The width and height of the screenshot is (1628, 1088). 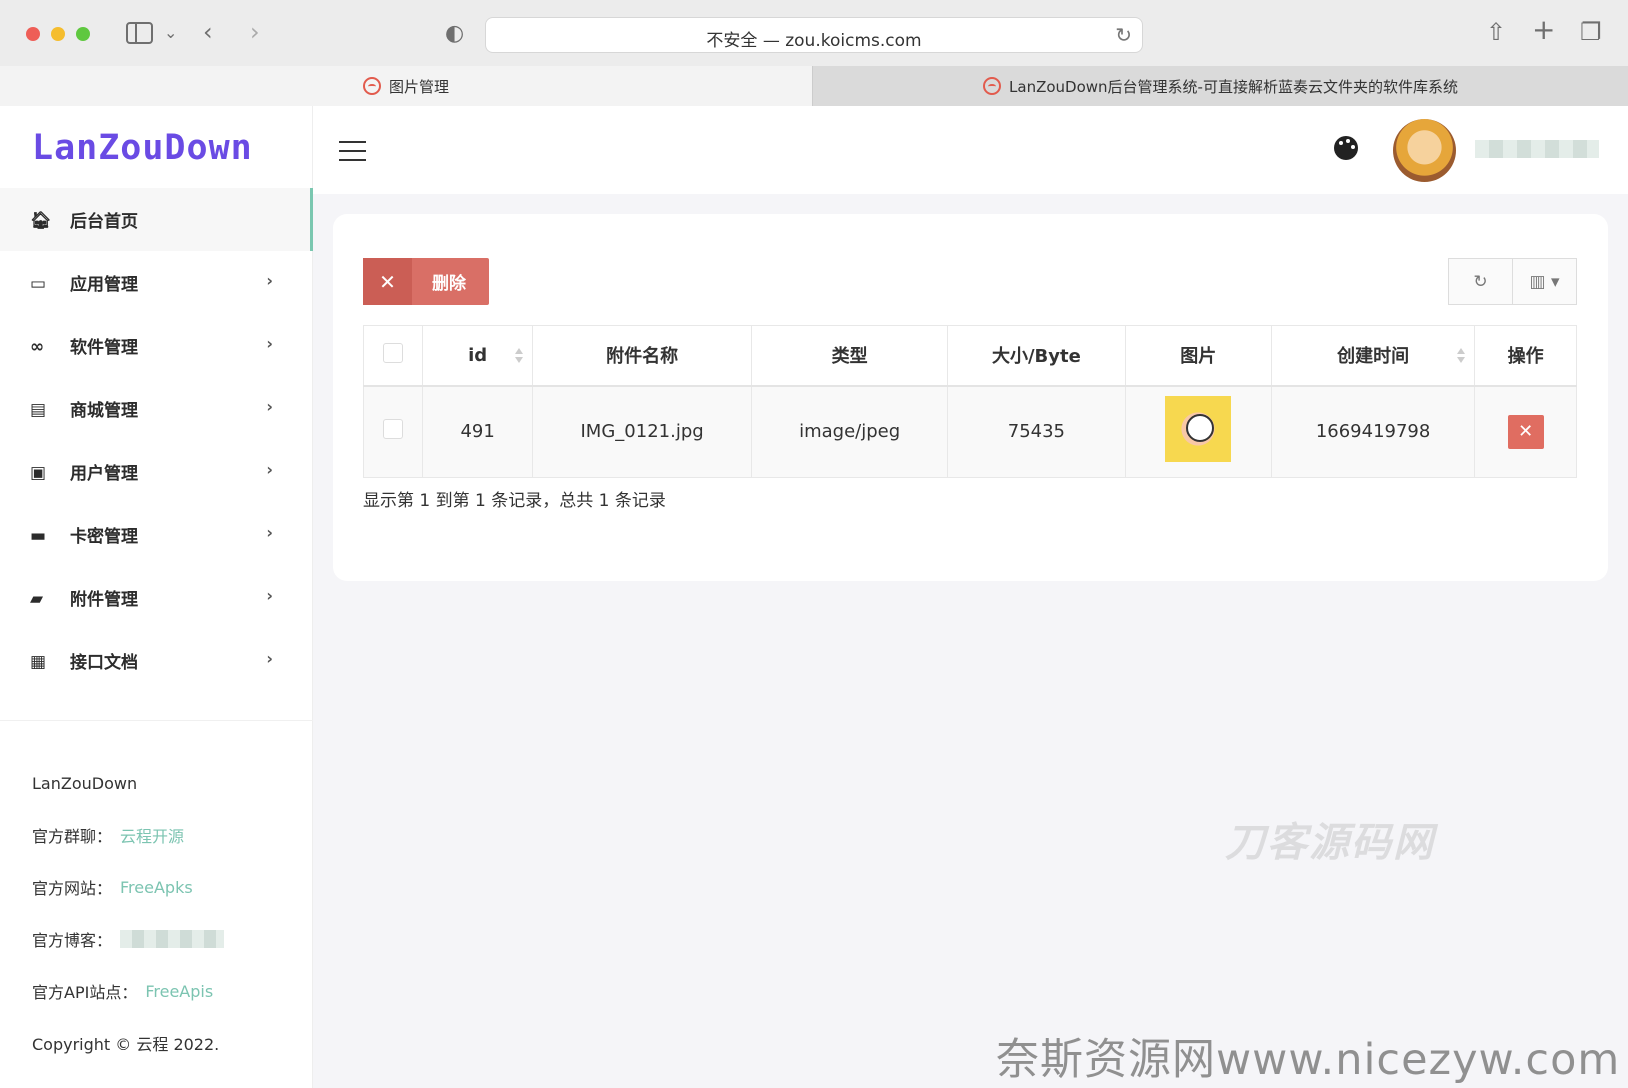 I want to click on cell-type: image/jpeg, so click(x=850, y=431).